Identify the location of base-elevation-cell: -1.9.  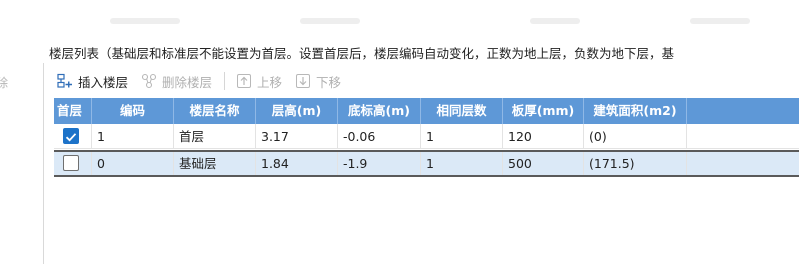
(379, 163).